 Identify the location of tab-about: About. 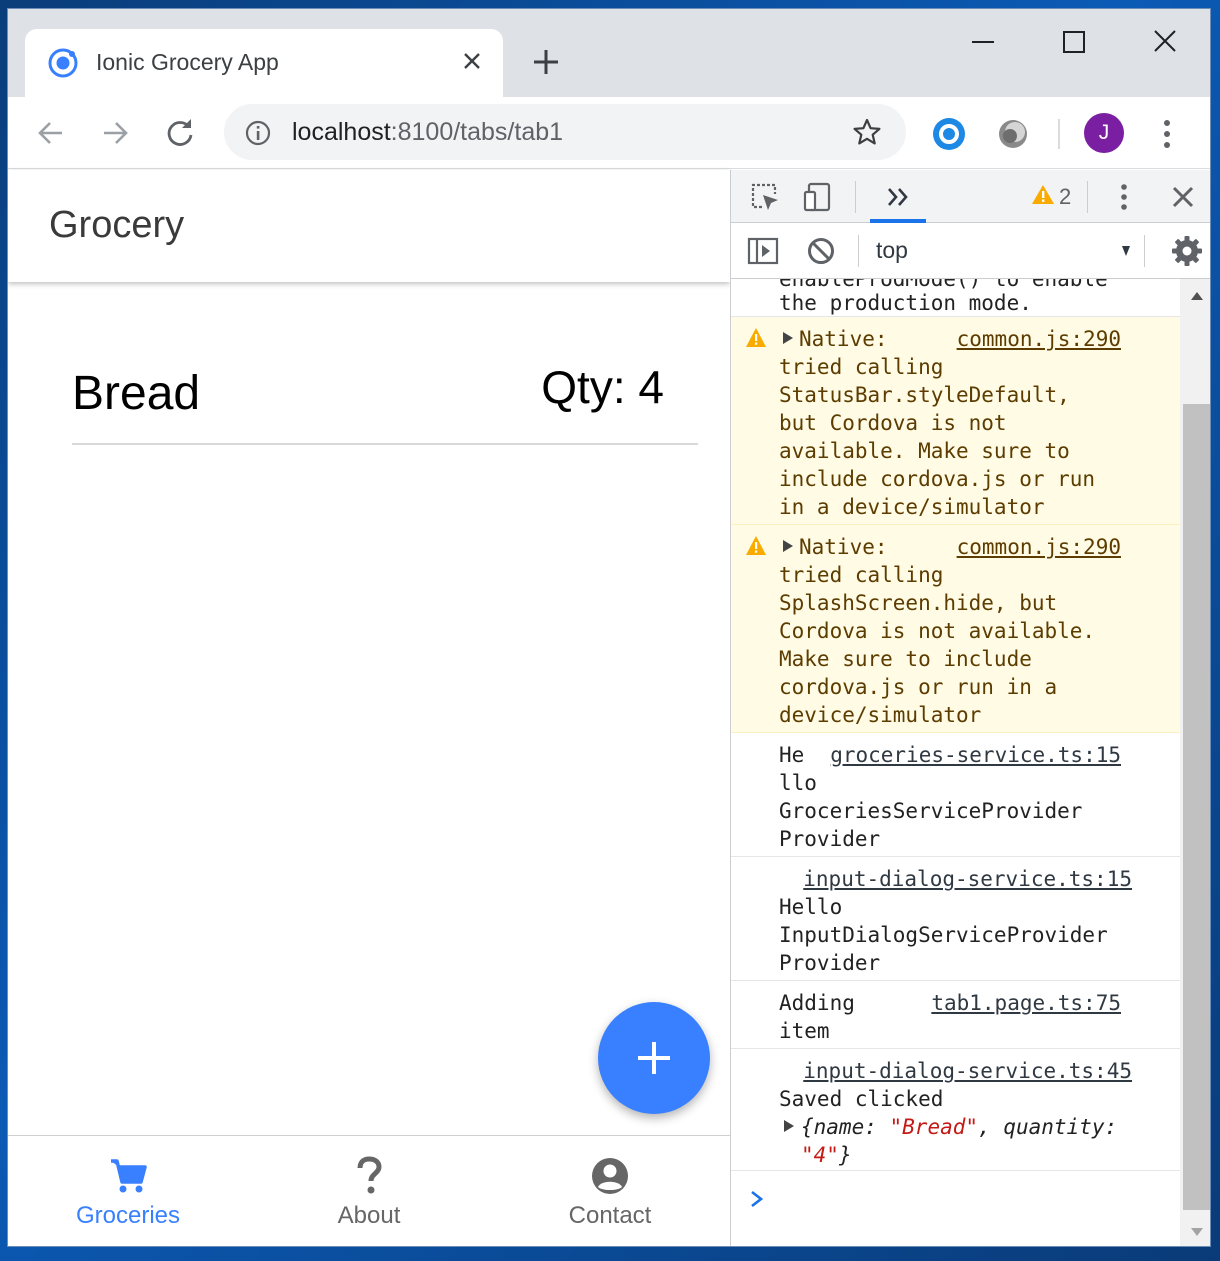
(369, 1191).